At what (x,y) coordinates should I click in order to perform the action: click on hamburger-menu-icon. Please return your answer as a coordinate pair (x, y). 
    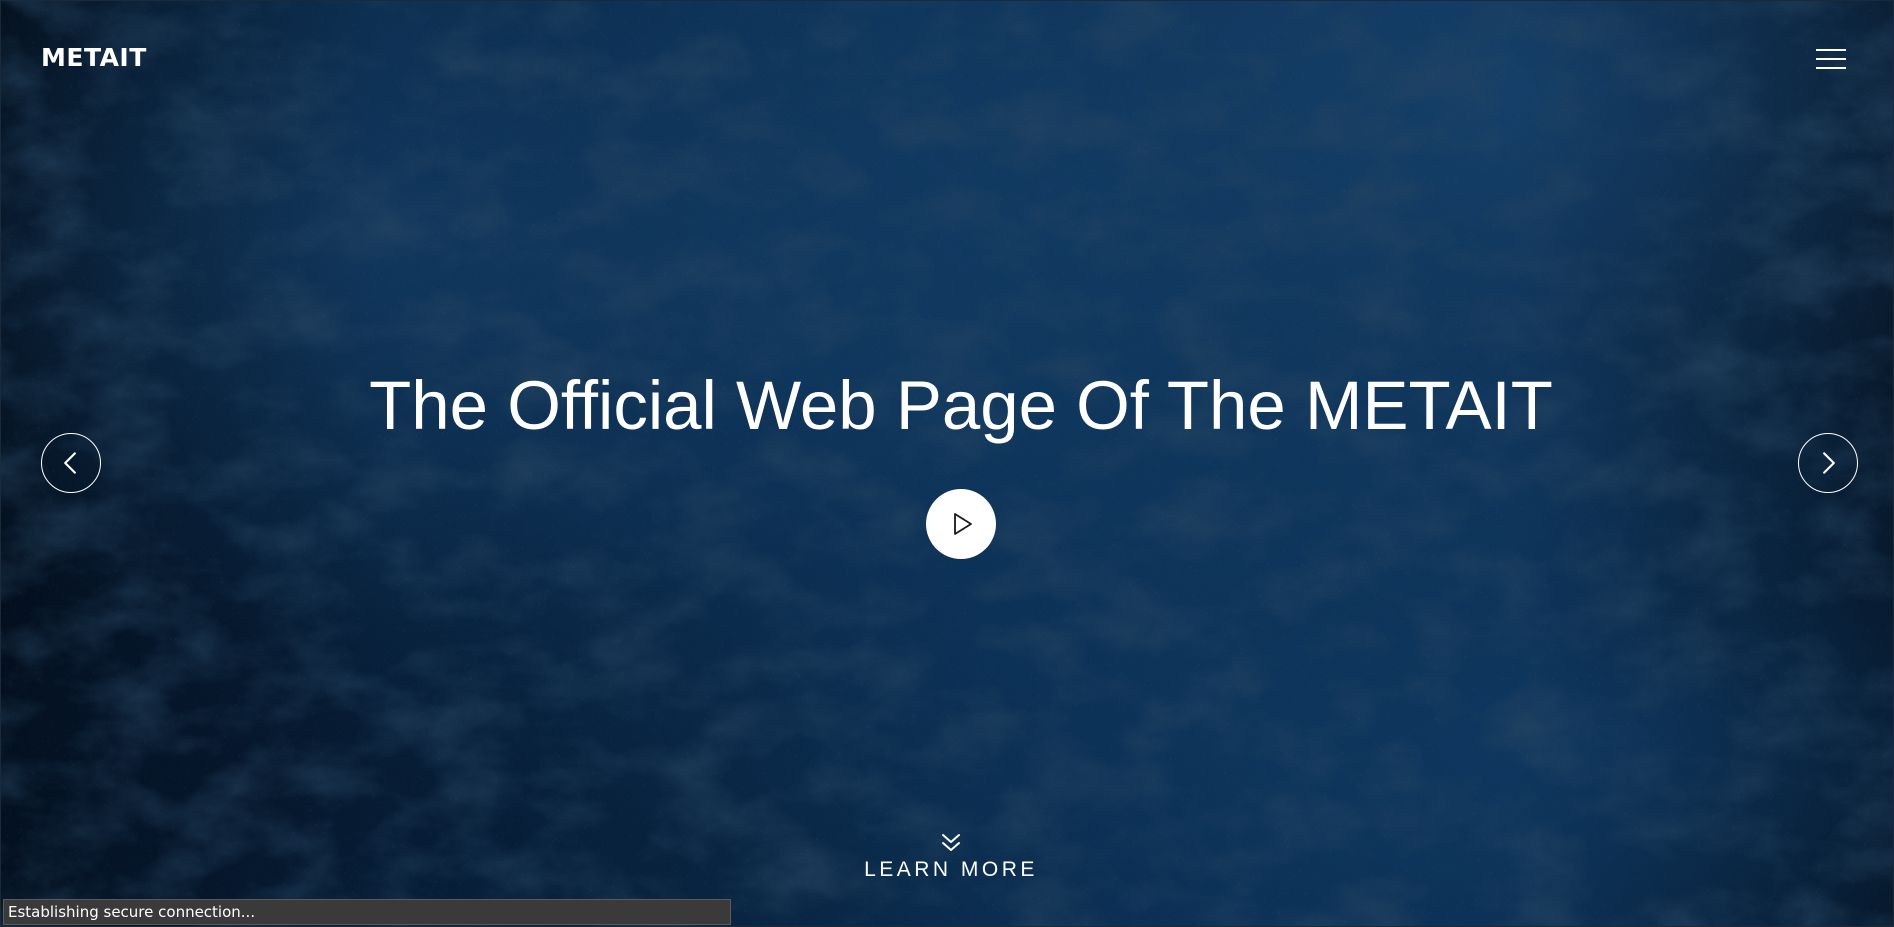
    Looking at the image, I should click on (1831, 59).